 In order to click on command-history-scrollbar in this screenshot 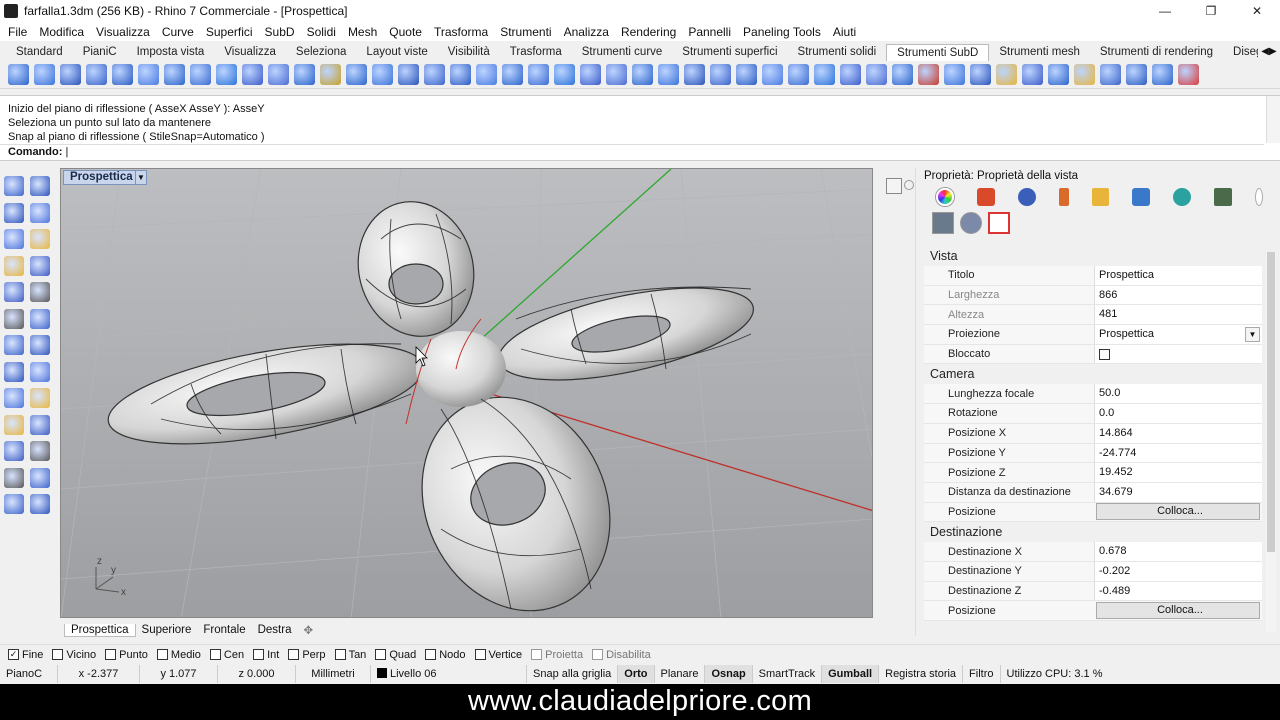, I will do `click(1273, 119)`.